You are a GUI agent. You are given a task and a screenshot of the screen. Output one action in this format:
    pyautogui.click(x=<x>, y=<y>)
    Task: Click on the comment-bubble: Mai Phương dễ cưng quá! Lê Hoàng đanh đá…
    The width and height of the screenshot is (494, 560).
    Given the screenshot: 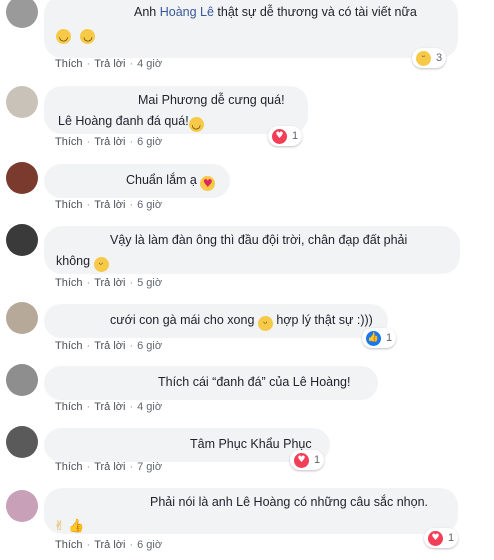 What is the action you would take?
    pyautogui.click(x=176, y=110)
    